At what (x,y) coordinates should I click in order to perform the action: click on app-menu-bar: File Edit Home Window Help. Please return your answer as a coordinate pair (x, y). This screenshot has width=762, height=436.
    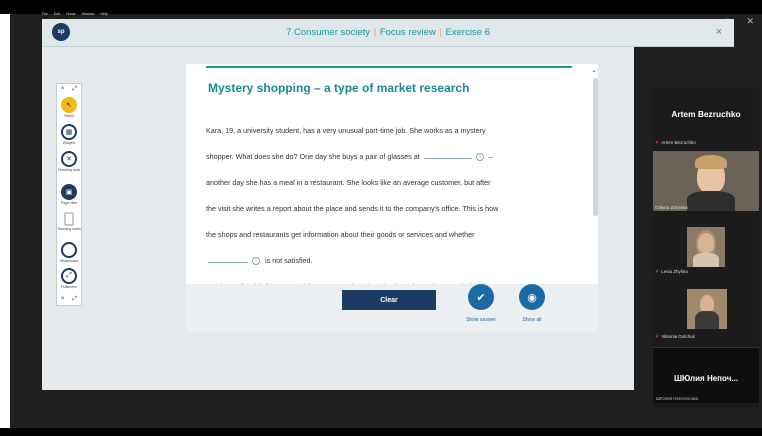
    Looking at the image, I should click on (75, 14).